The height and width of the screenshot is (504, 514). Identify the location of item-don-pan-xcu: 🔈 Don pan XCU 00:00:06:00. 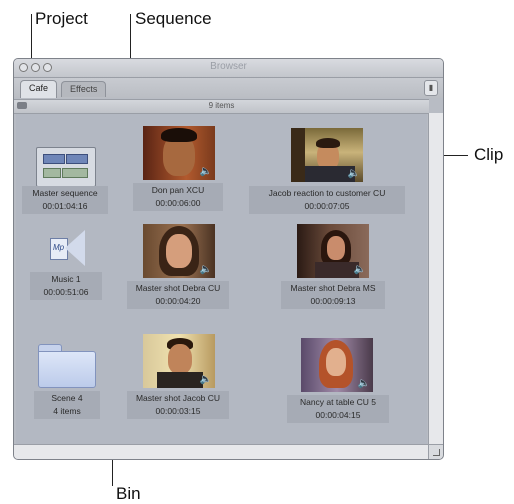
(181, 169).